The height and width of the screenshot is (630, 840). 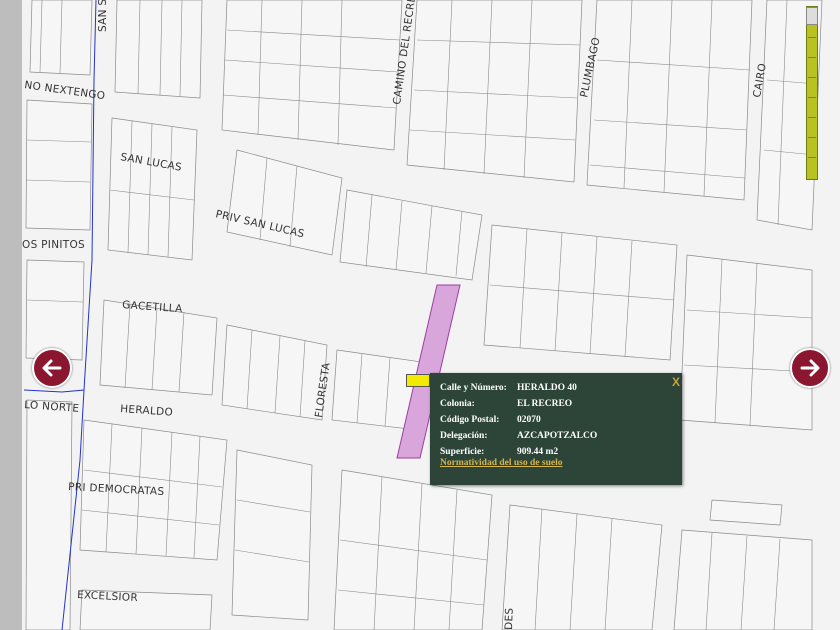 What do you see at coordinates (508, 388) in the screenshot?
I see `info-row-address: Calle y Número: HERALDO 40` at bounding box center [508, 388].